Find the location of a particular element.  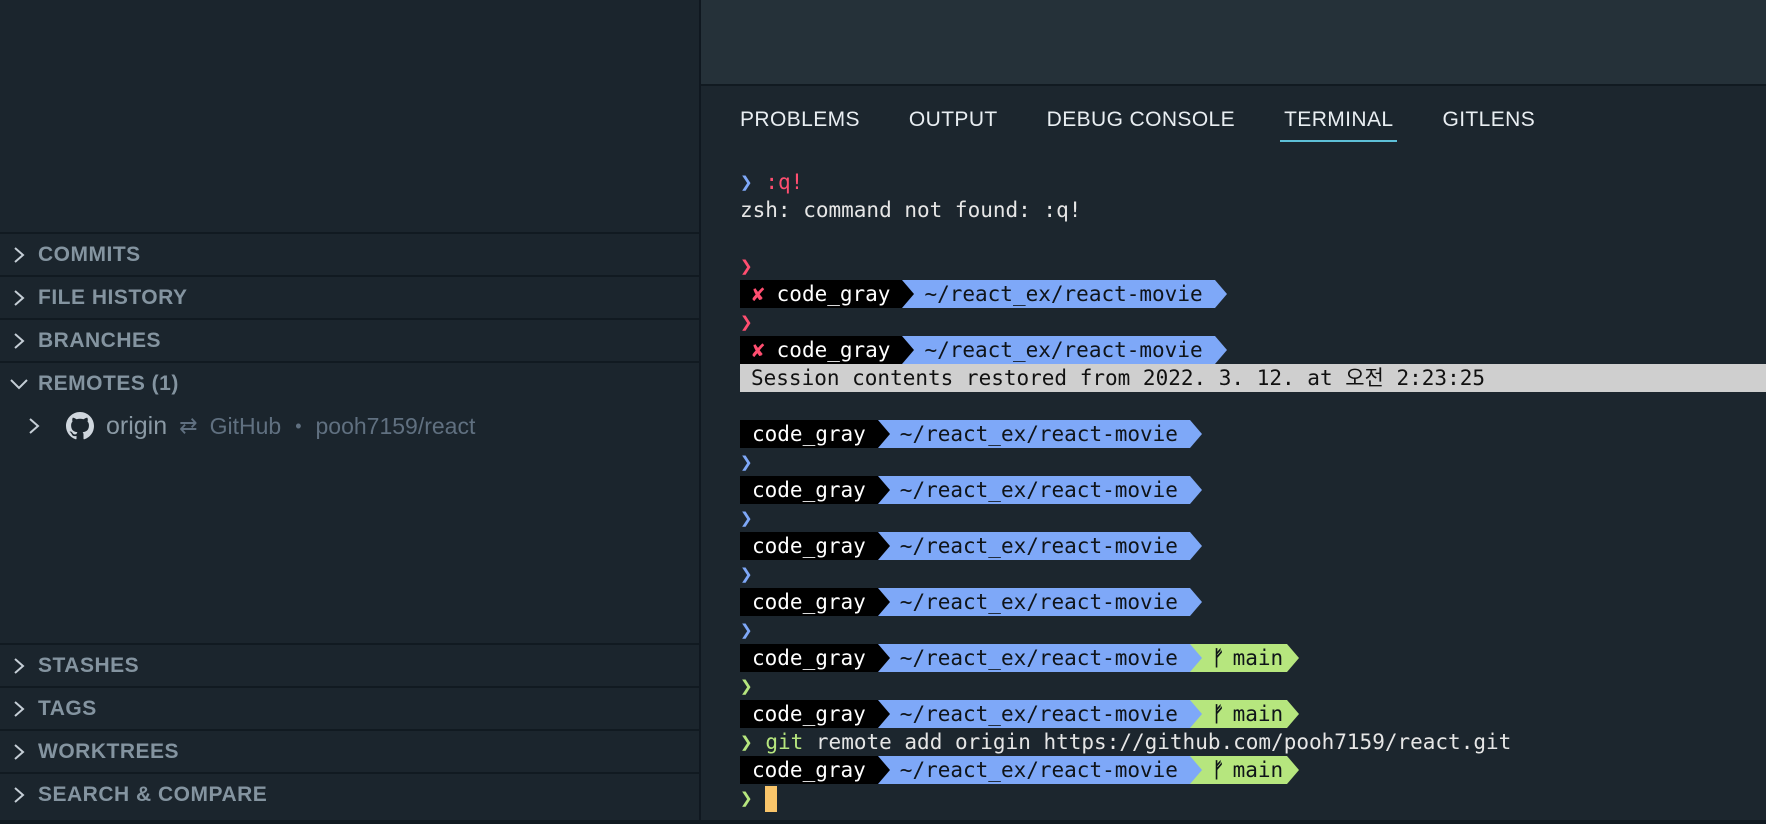

section-label: FILE HISTORY is located at coordinates (113, 297).